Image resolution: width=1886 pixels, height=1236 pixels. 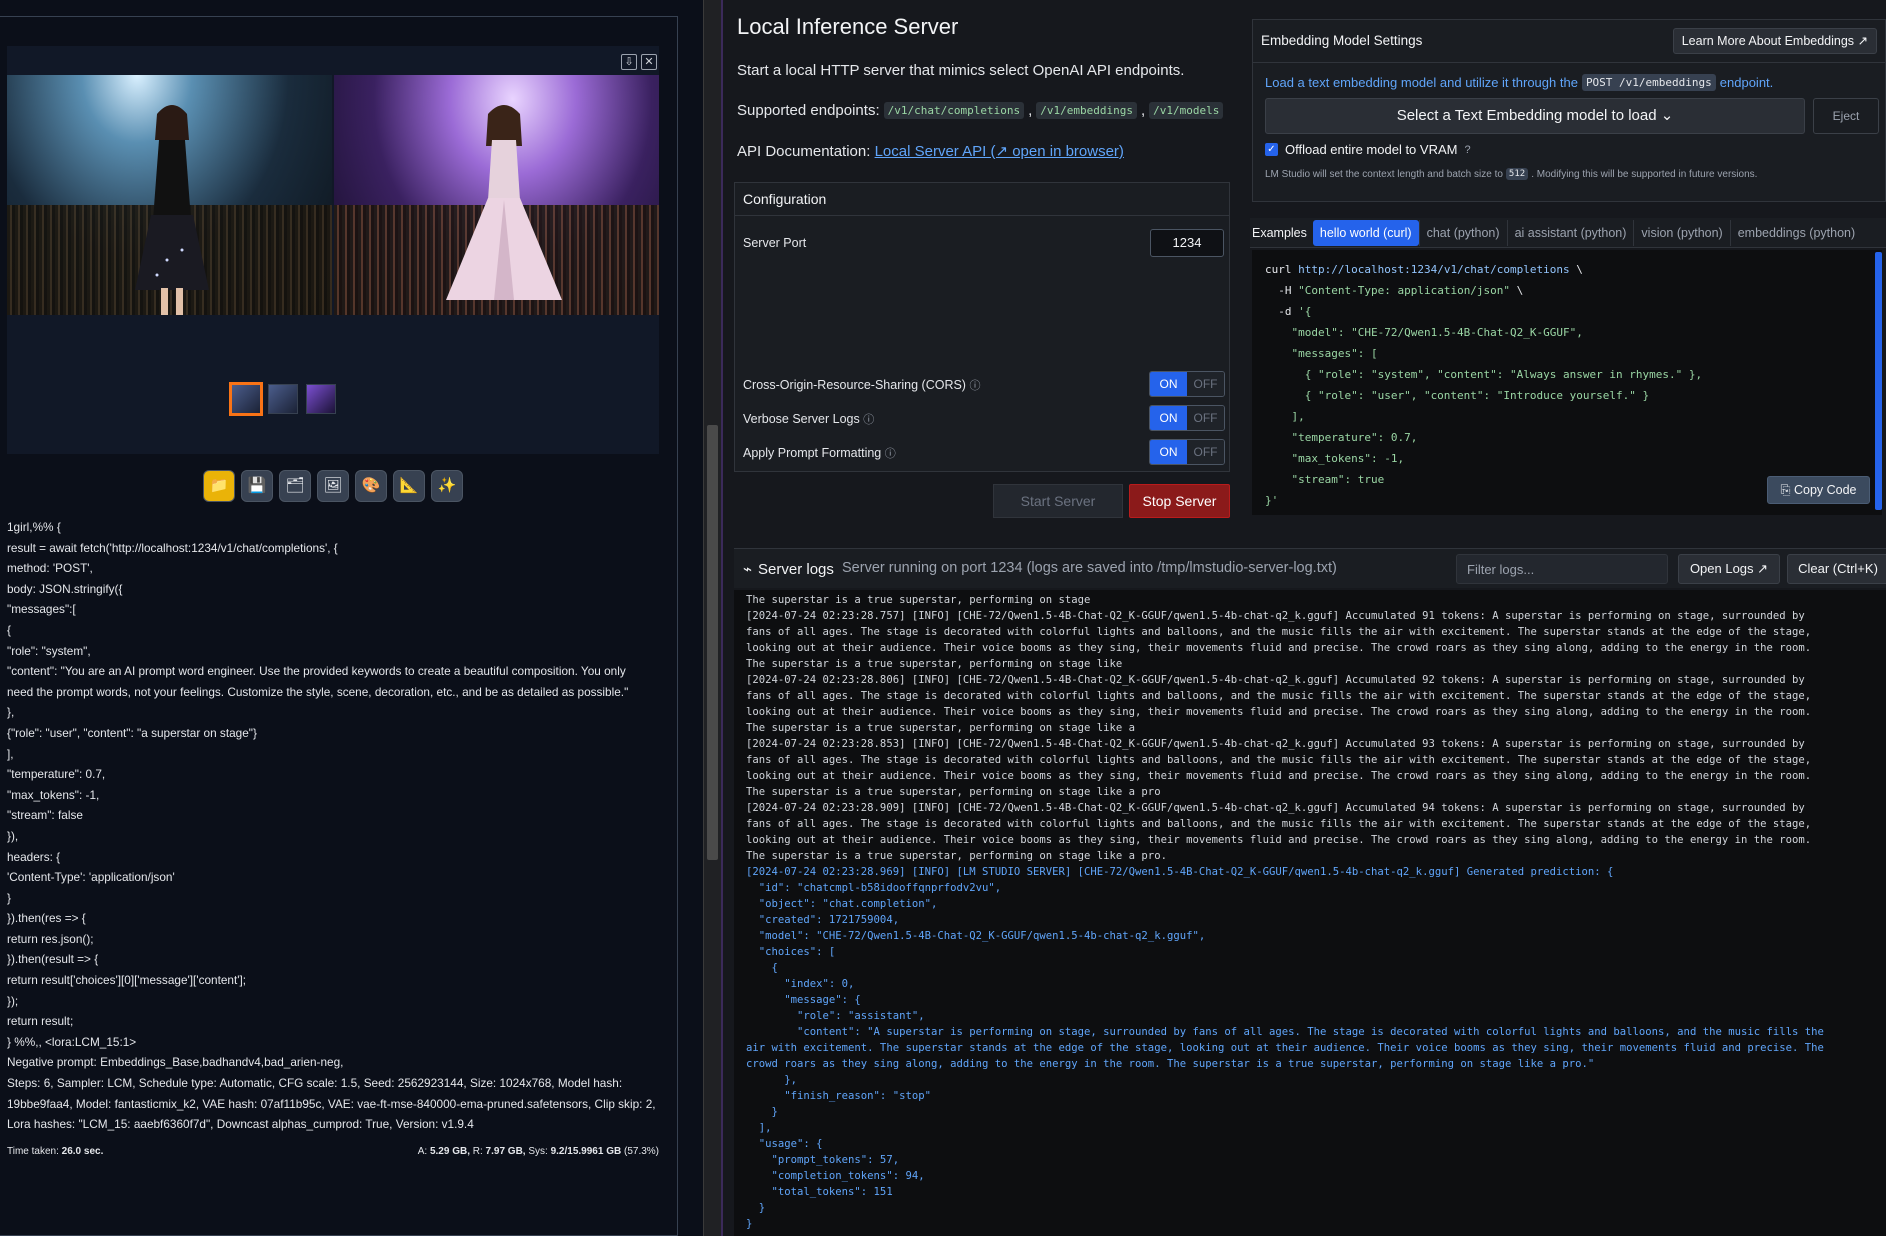 I want to click on cors-toggle: ON OFF, so click(x=1187, y=384).